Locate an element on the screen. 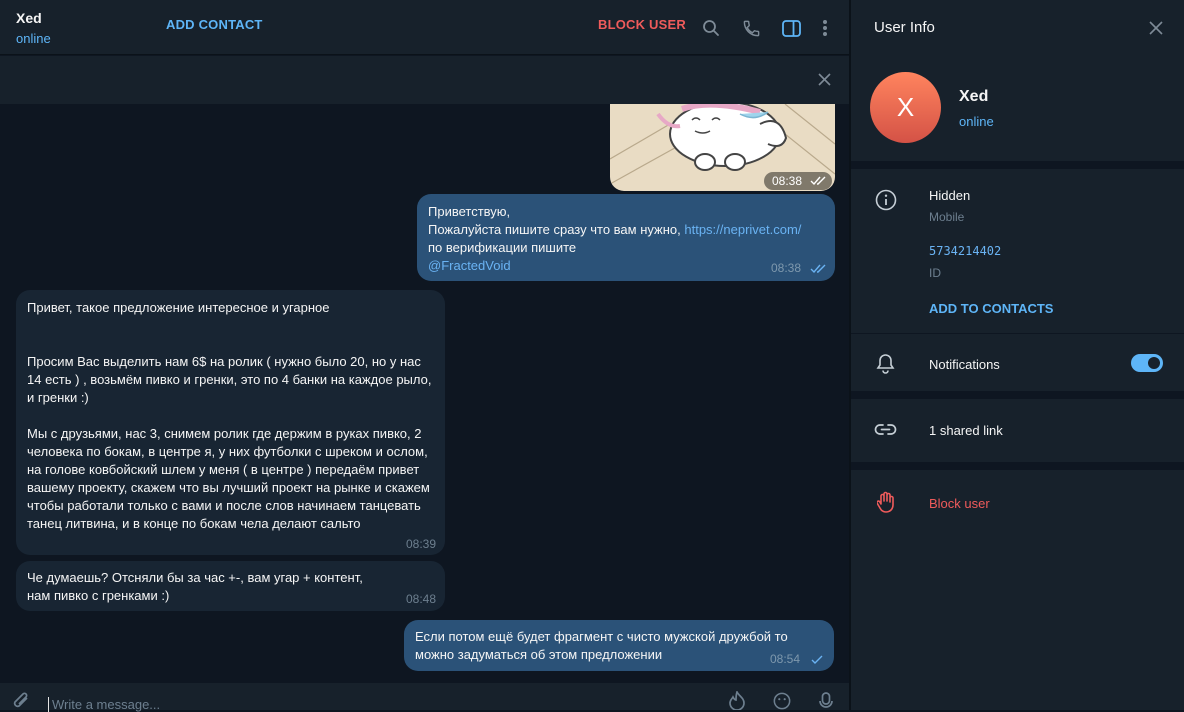  phone-label: Mobile is located at coordinates (947, 217).